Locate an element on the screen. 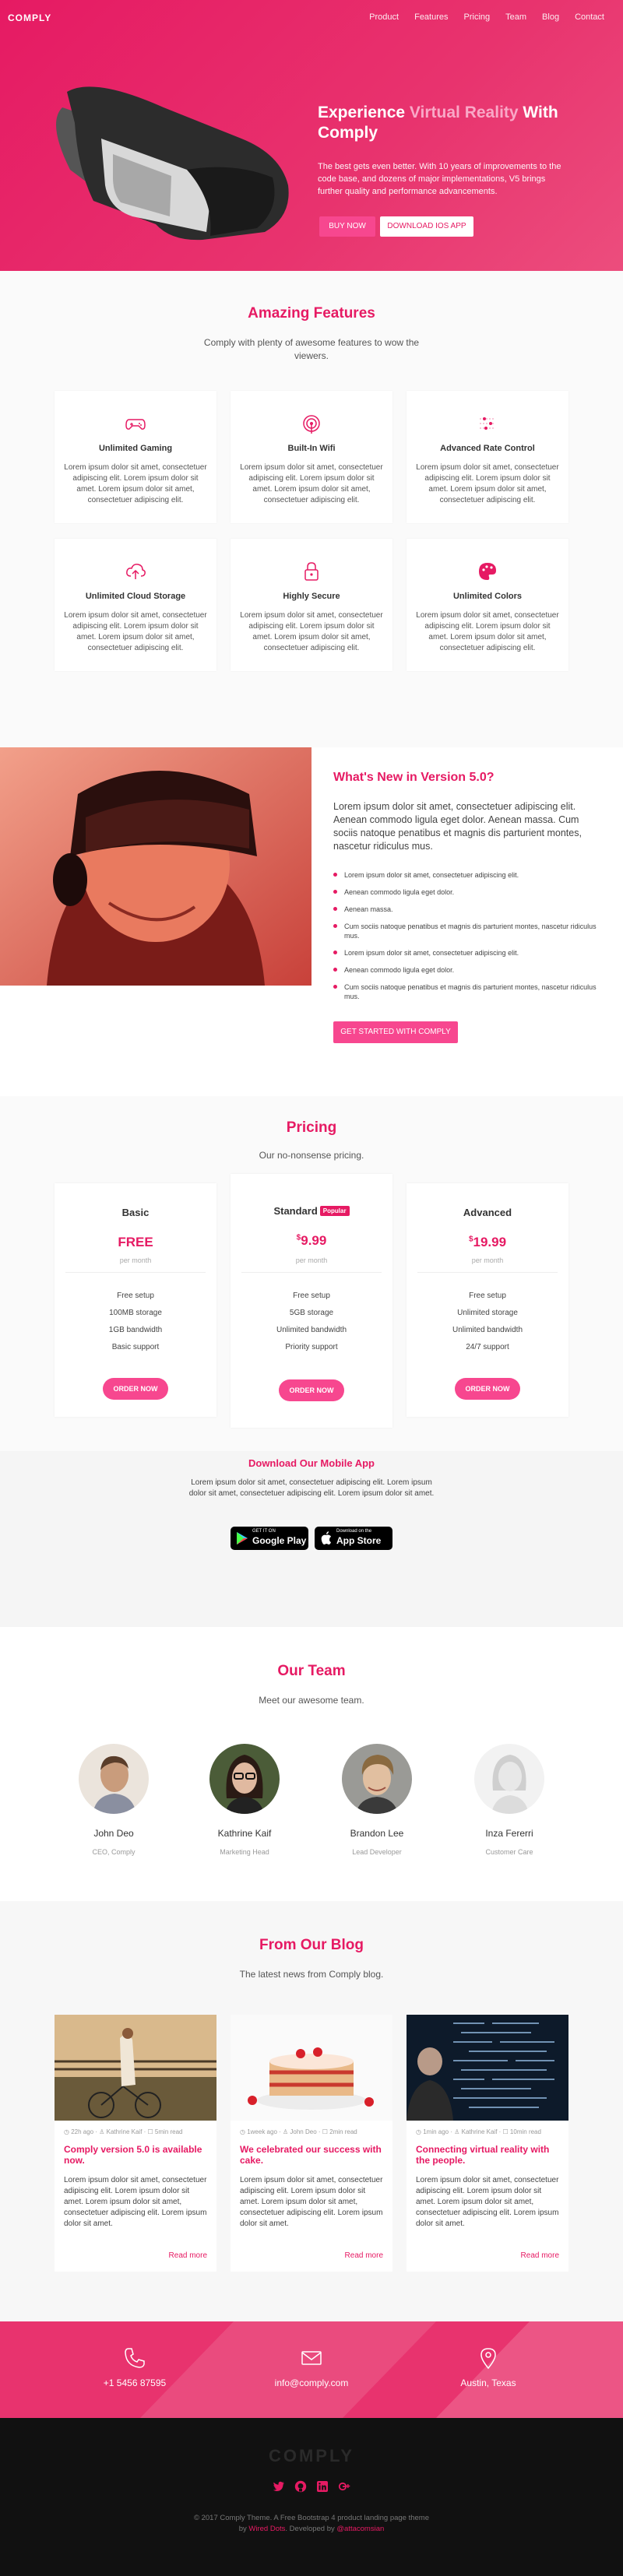  team-title: Our Team is located at coordinates (311, 1671).